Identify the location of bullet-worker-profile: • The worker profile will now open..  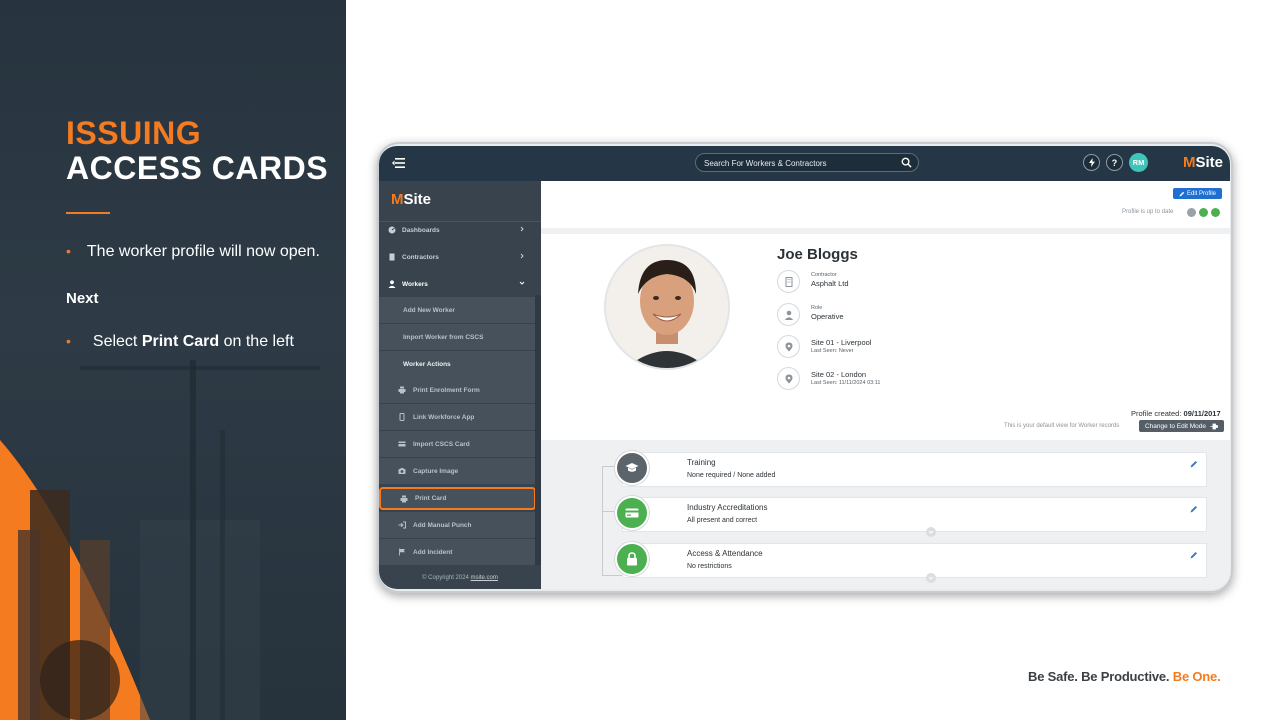
(193, 252).